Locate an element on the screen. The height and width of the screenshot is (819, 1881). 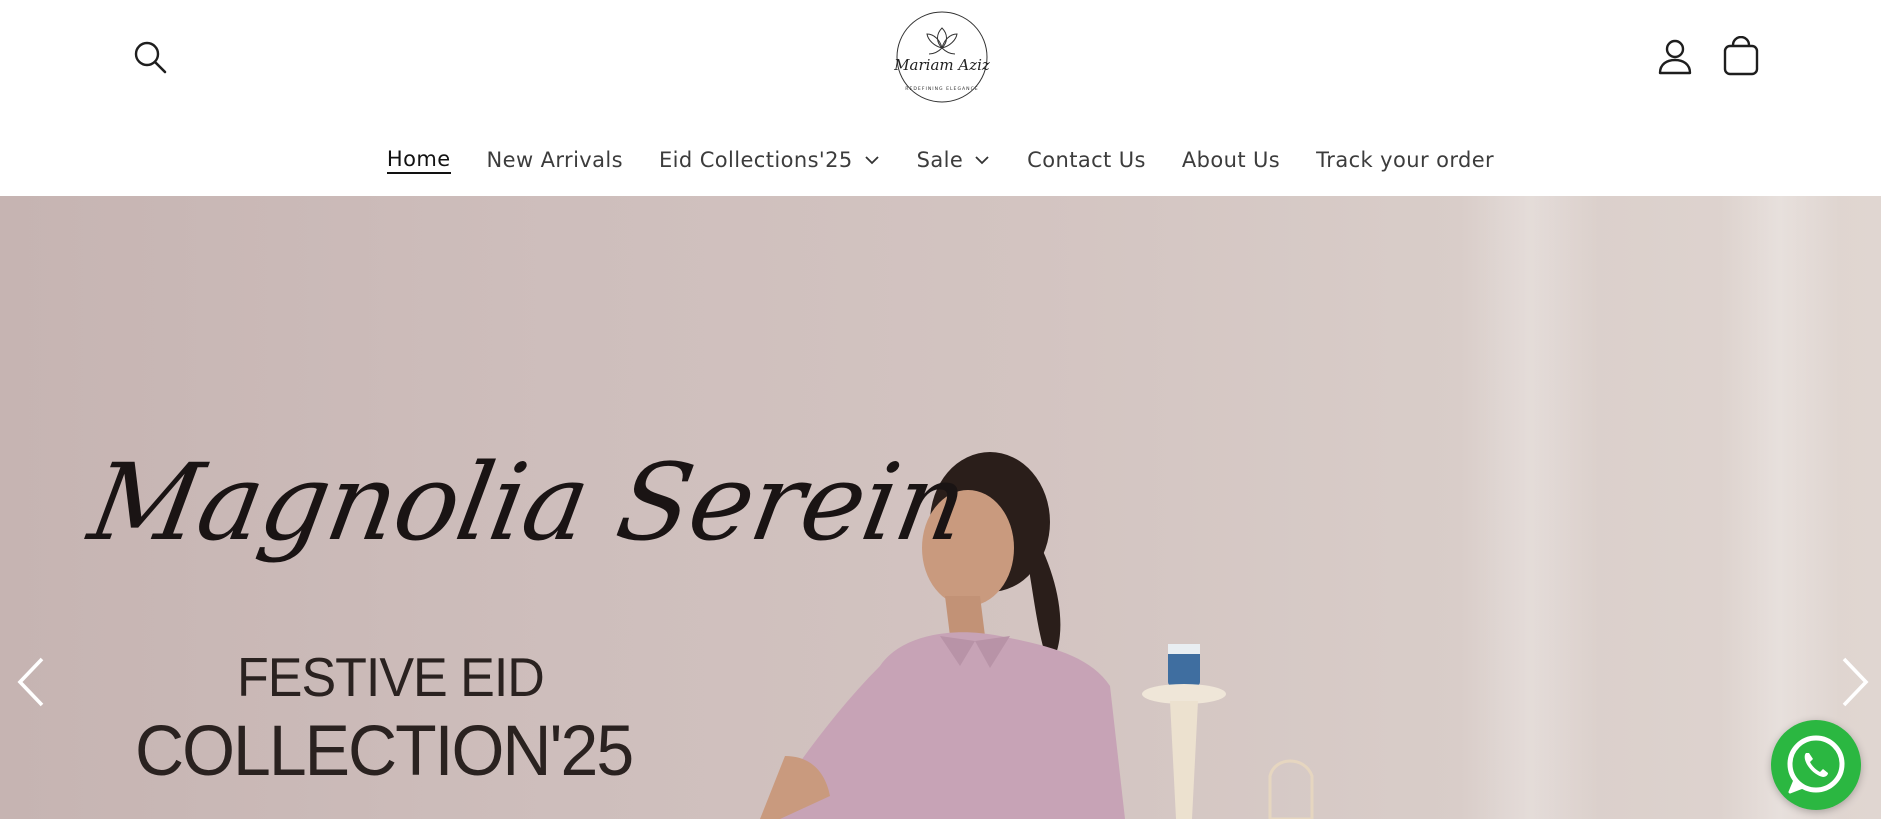
search-icon is located at coordinates (150, 57).